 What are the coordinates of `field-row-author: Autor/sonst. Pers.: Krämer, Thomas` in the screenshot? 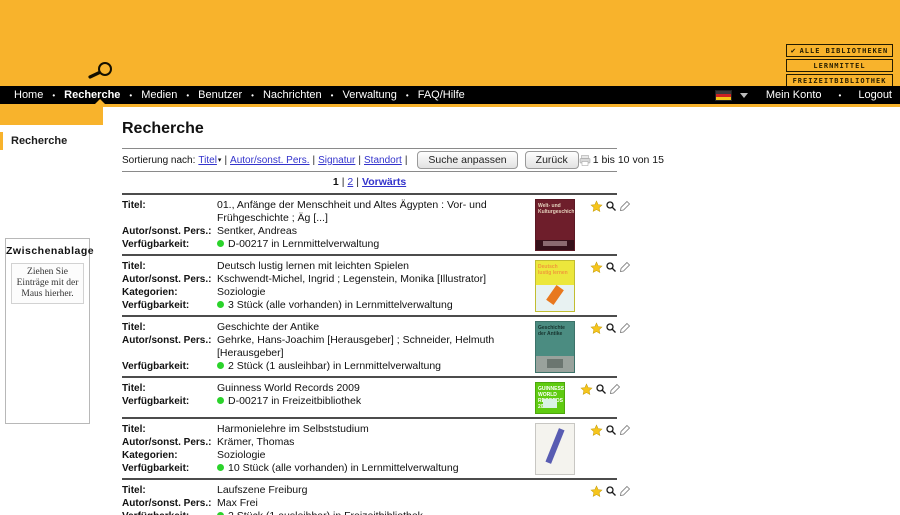 It's located at (324, 442).